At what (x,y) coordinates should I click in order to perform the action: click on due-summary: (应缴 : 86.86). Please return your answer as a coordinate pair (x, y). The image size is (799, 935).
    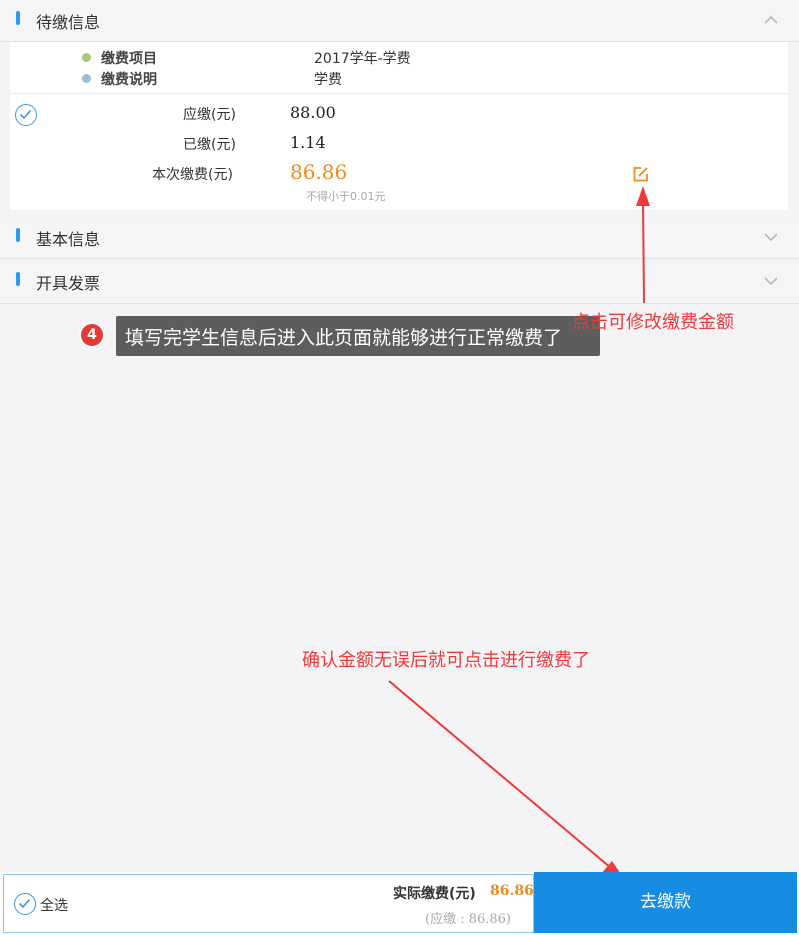
    Looking at the image, I should click on (468, 919).